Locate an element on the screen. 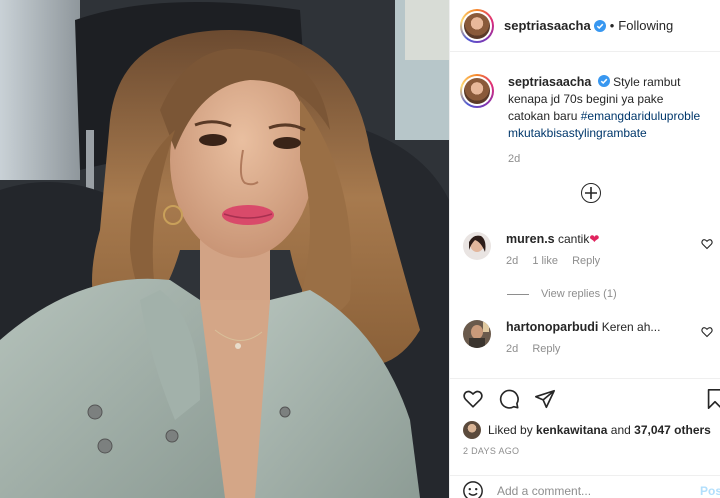 The height and width of the screenshot is (498, 720). comment-item: hartonoparbudi Keren ah... 2d Reply is located at coordinates (588, 337).